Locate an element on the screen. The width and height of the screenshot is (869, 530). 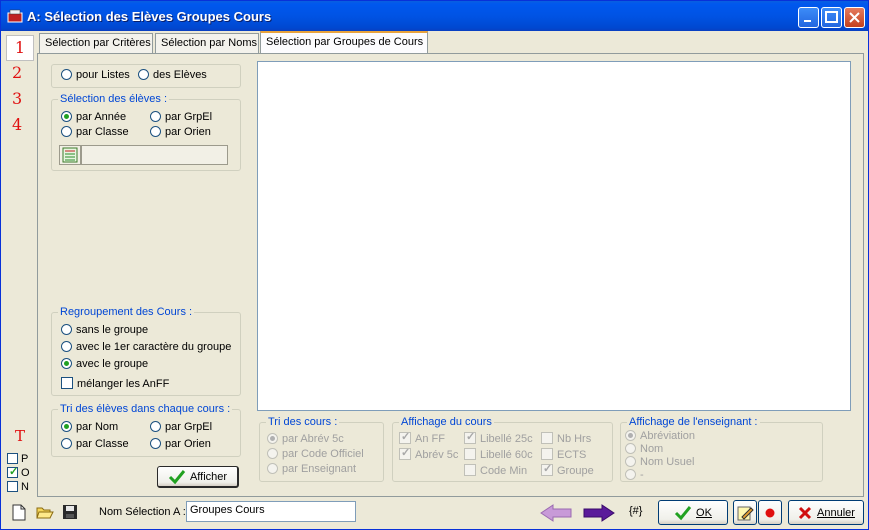
new-file-icon is located at coordinates (19, 512).